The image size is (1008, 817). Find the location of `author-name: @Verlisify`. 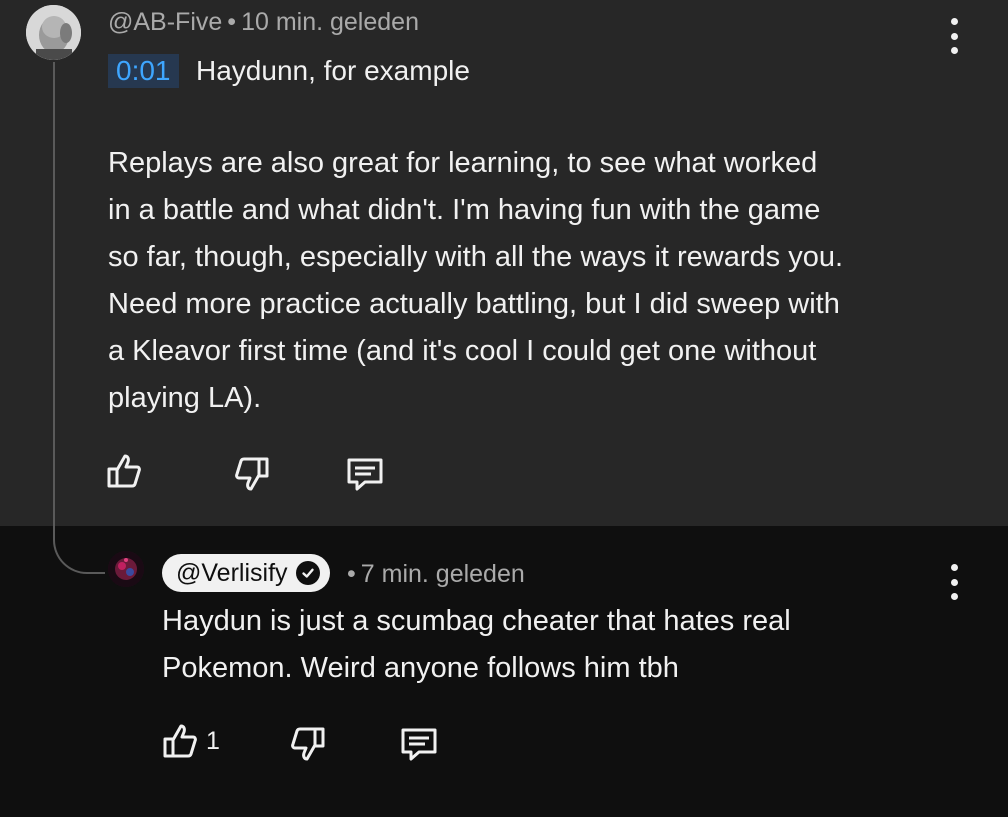

author-name: @Verlisify is located at coordinates (232, 572).